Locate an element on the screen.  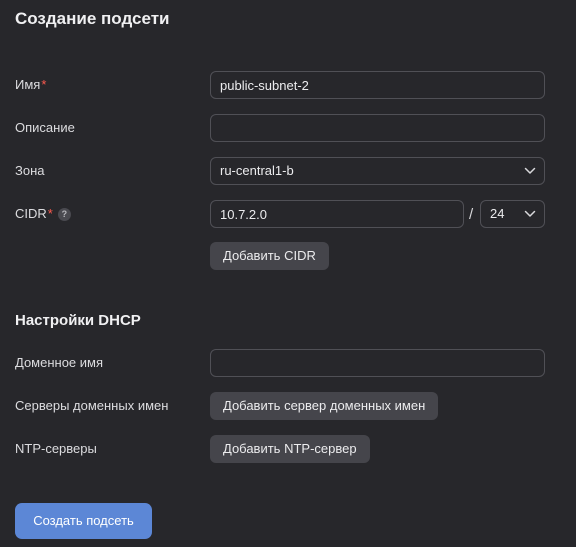
name-label-text: Имя is located at coordinates (28, 84).